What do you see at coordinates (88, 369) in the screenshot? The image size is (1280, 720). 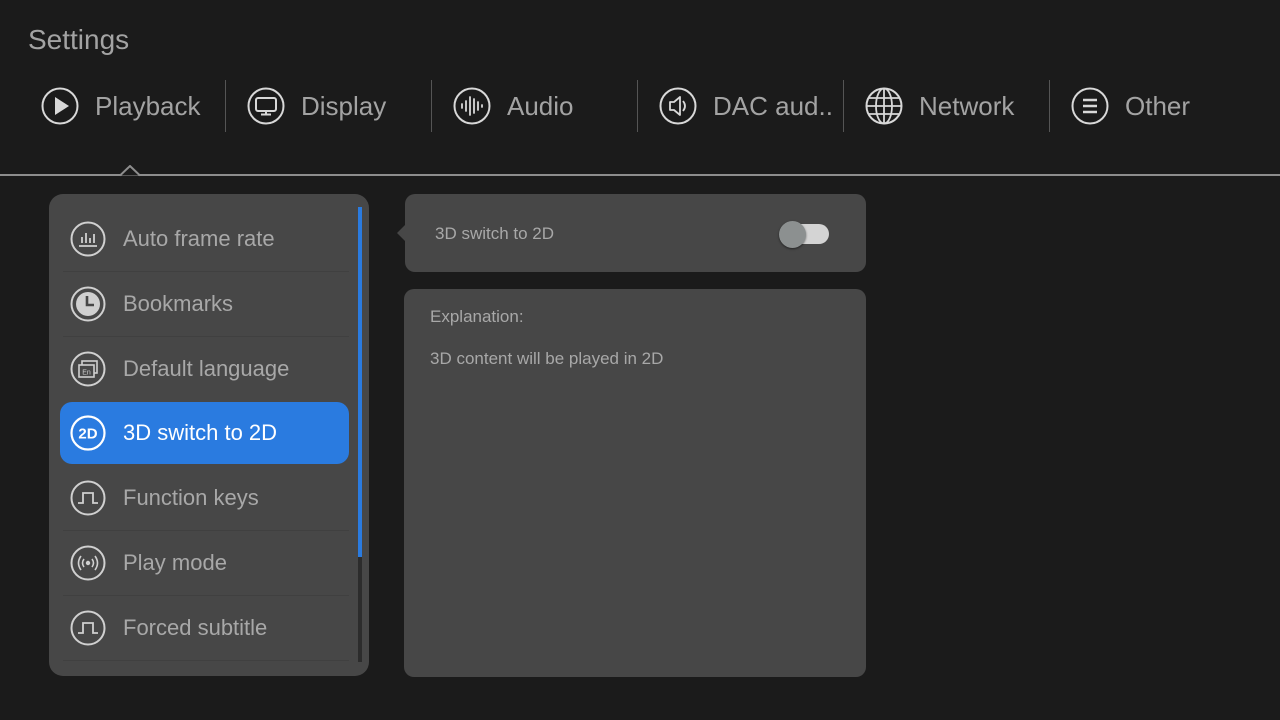 I see `language-en-icon: En` at bounding box center [88, 369].